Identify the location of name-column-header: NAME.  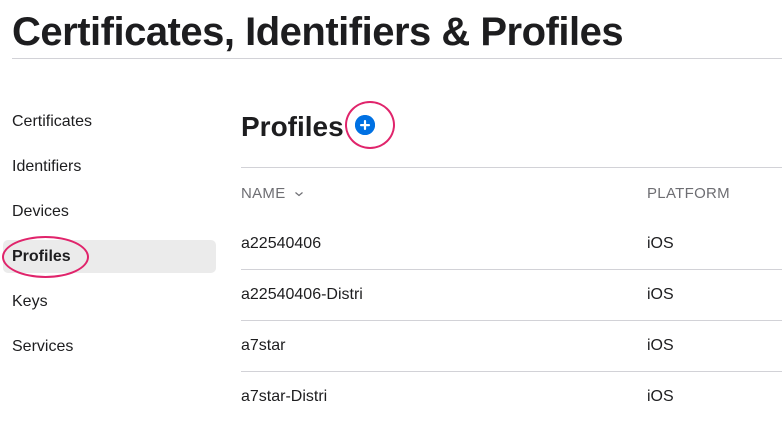
(272, 193).